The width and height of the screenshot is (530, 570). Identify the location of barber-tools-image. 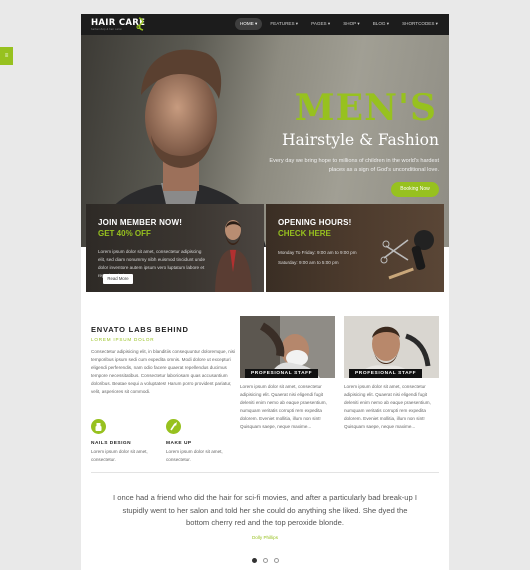
(407, 255).